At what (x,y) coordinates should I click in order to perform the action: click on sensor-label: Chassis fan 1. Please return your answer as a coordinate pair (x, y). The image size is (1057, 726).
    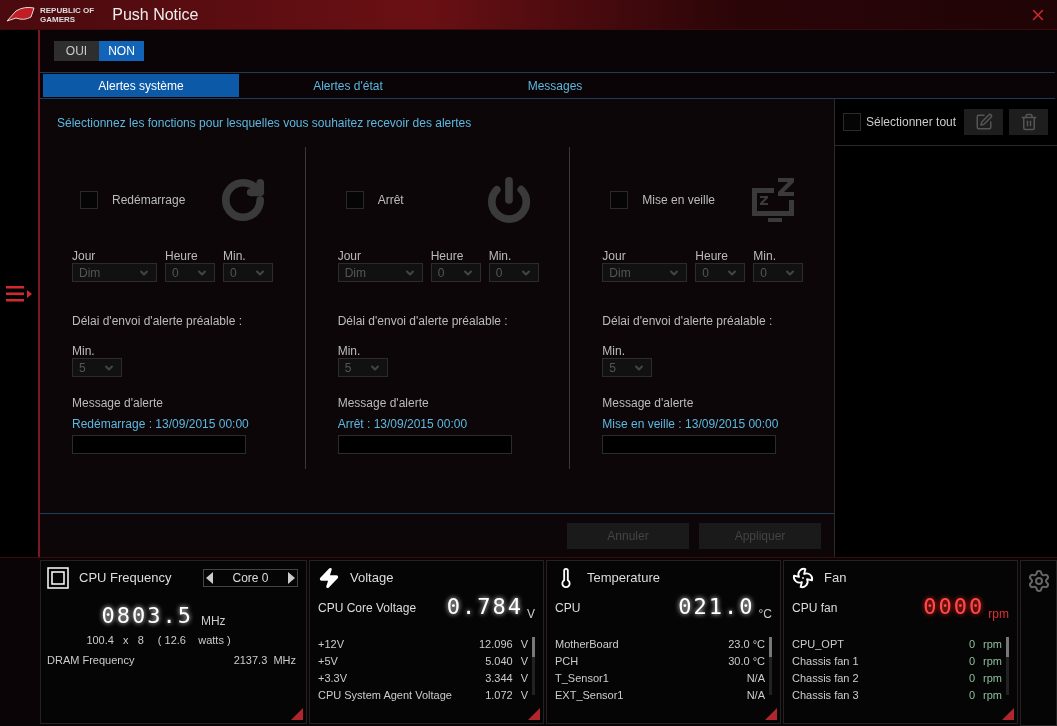
    Looking at the image, I should click on (825, 661).